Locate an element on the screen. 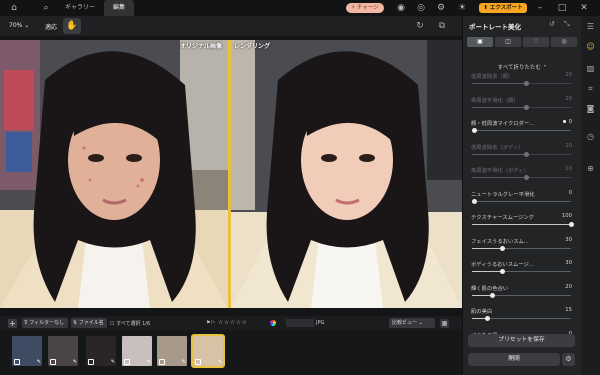  collapse-icon: ⤡ is located at coordinates (567, 24).